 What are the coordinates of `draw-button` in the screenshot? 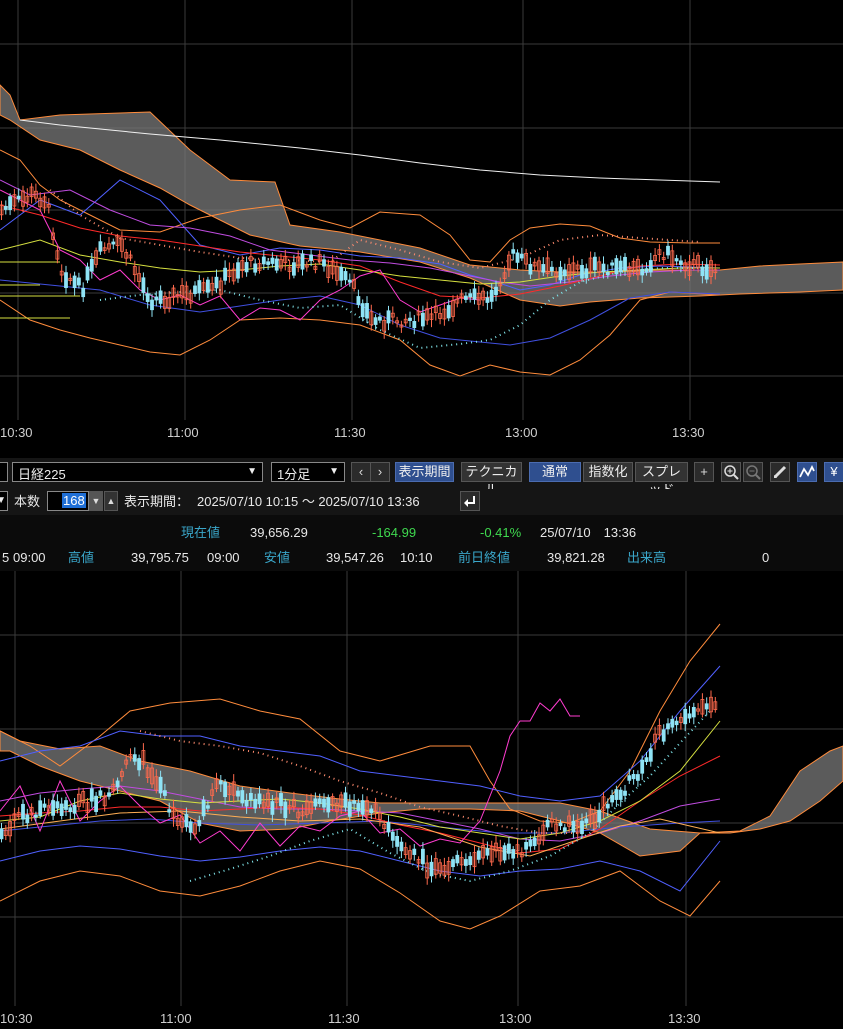 It's located at (780, 472).